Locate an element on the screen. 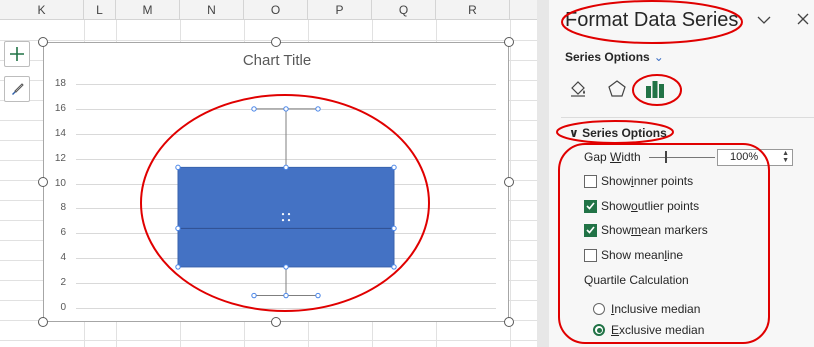 This screenshot has width=814, height=347. resize-handle-right is located at coordinates (509, 182).